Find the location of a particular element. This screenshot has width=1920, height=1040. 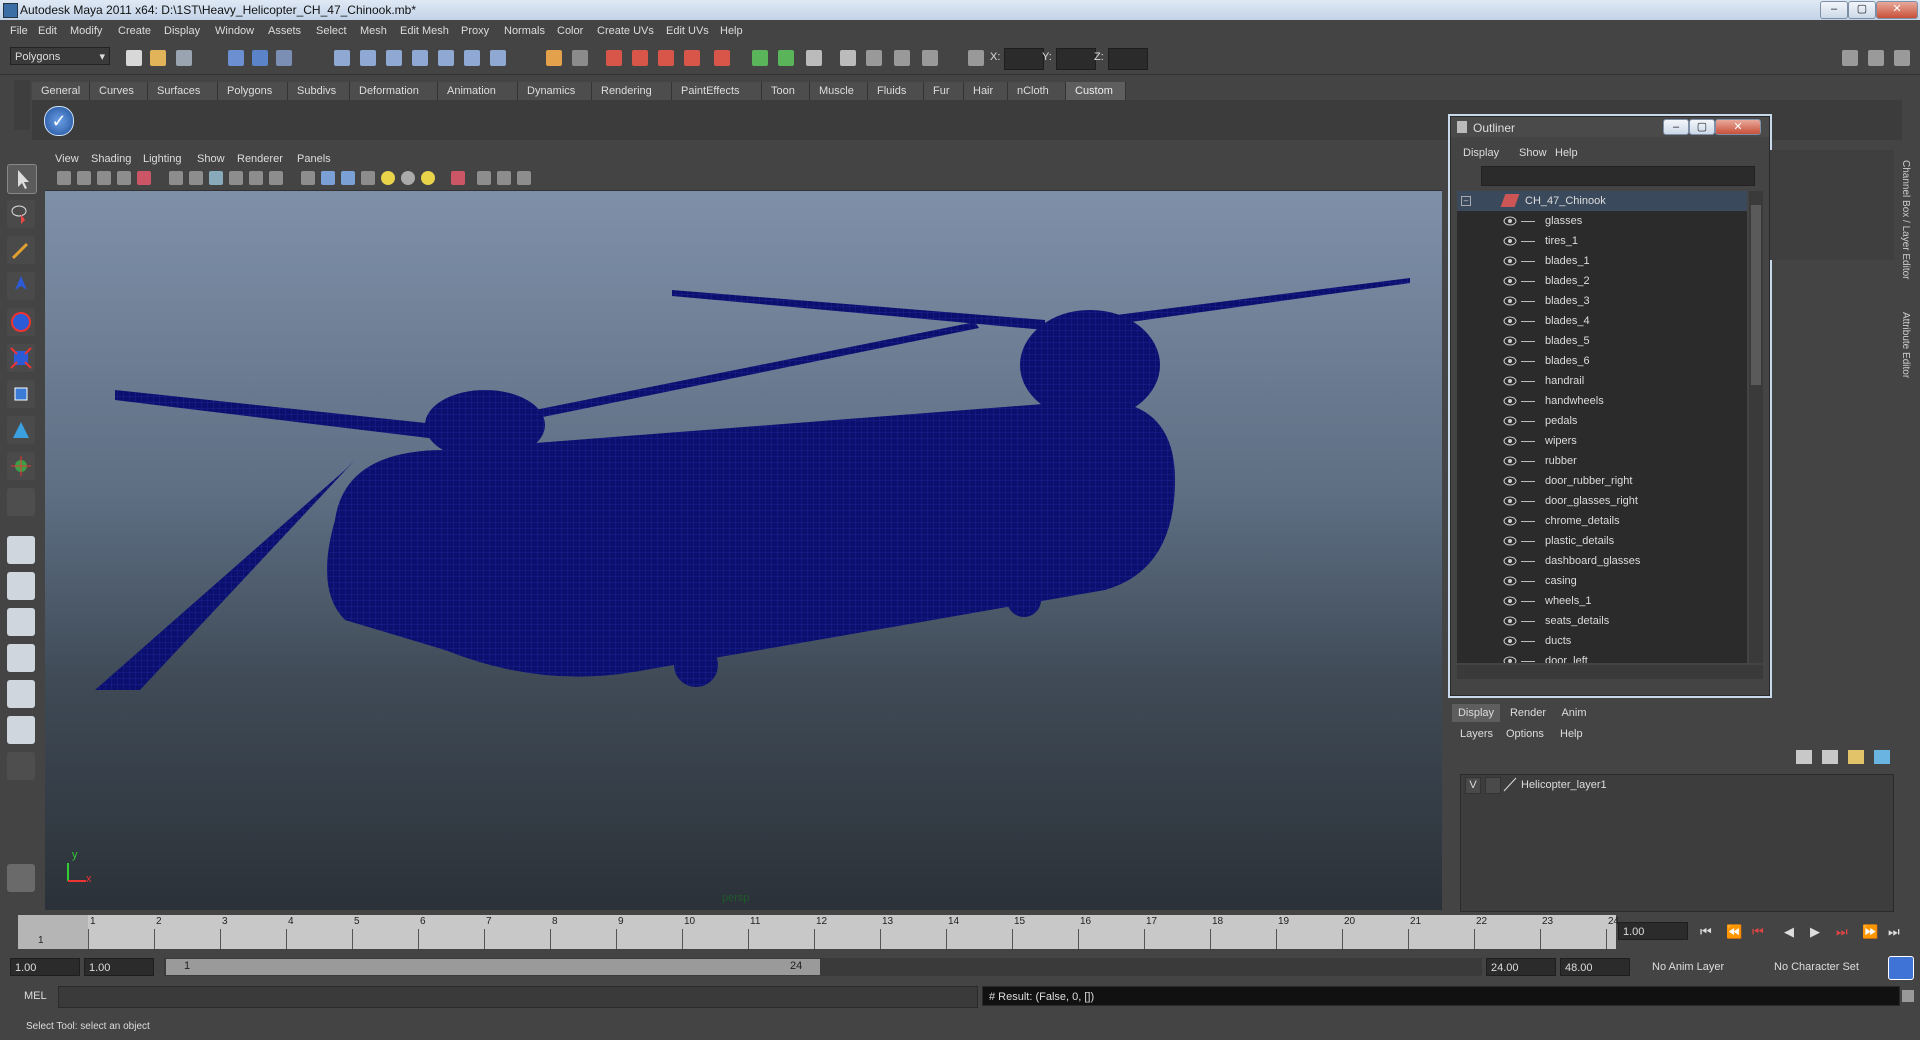

snap-to-curve-icon is located at coordinates (368, 58).